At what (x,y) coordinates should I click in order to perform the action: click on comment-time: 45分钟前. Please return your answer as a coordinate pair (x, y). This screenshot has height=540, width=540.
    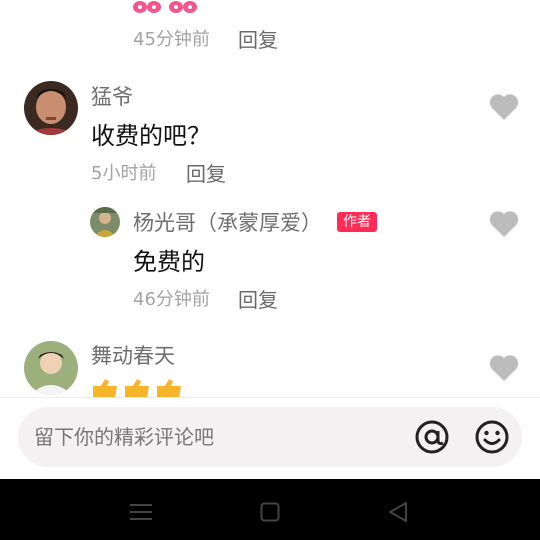
    Looking at the image, I should click on (171, 39).